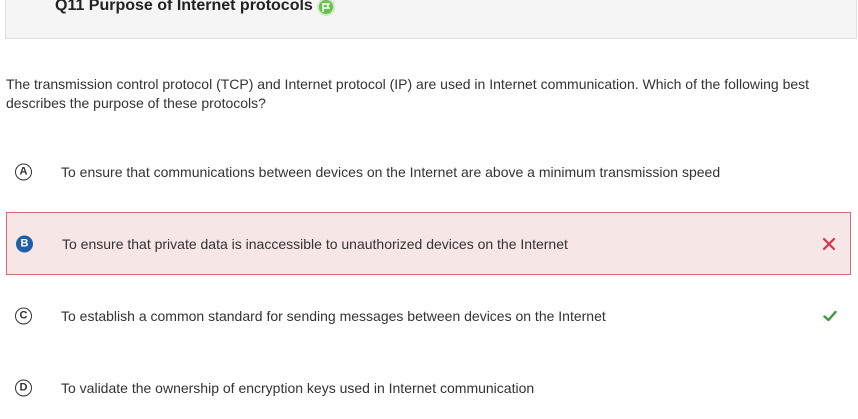  Describe the element at coordinates (23, 171) in the screenshot. I see `choice-letter-a: A` at that location.